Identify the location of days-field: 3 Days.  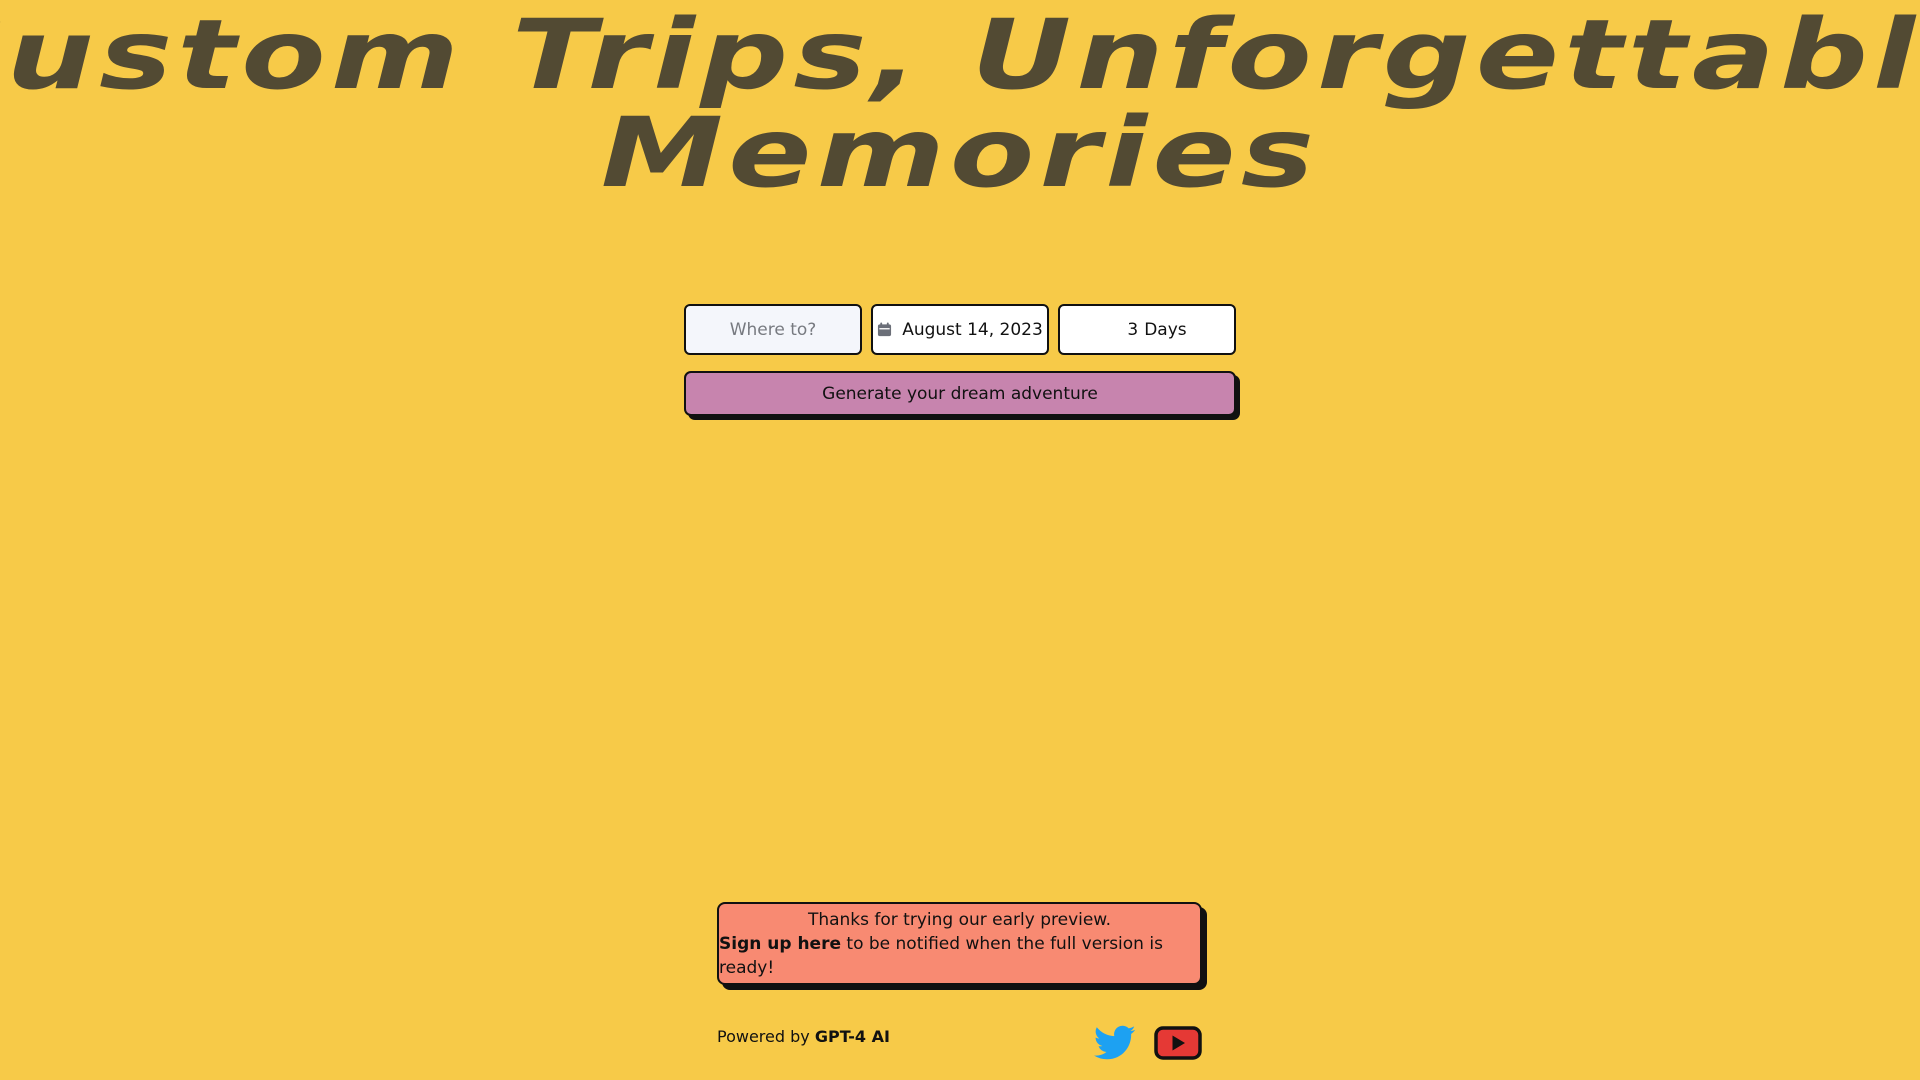
(1147, 329).